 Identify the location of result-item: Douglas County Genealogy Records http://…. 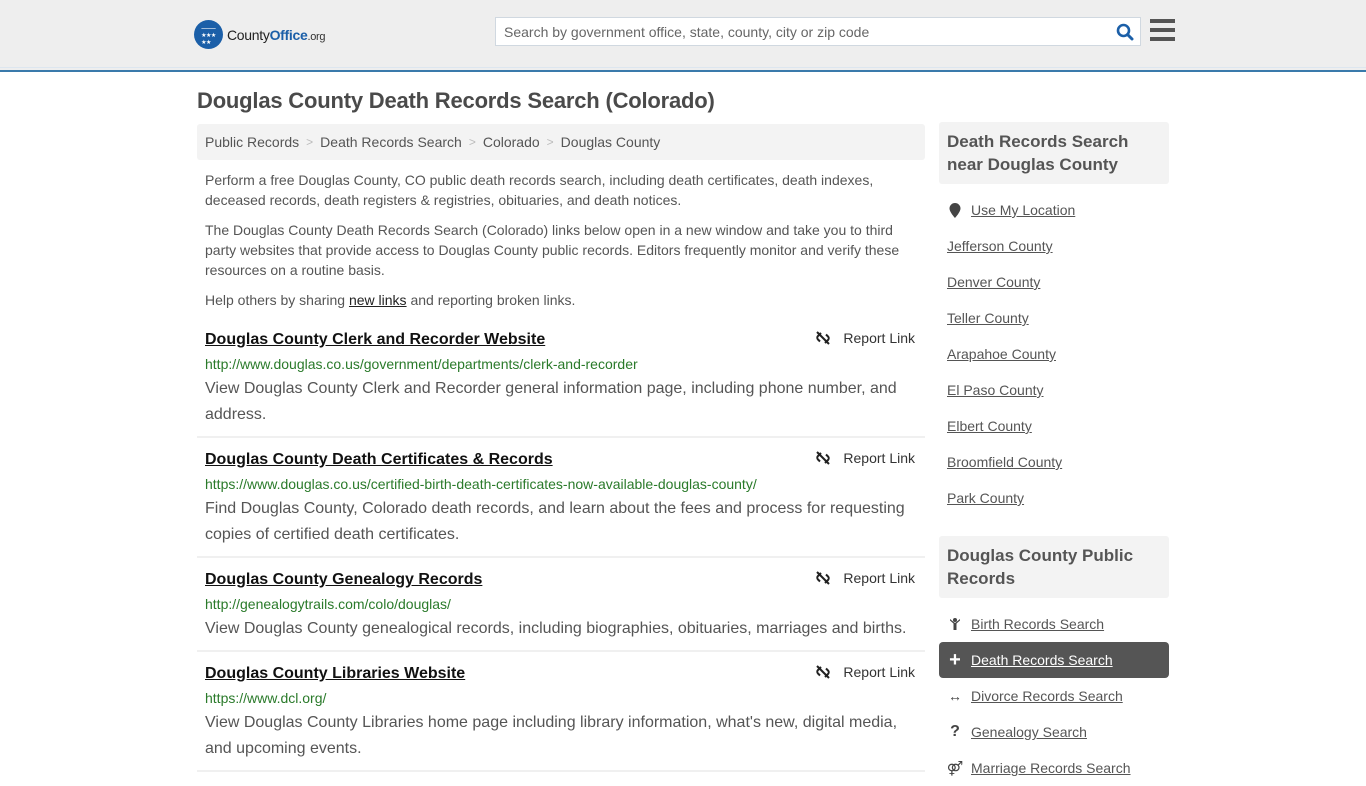
(561, 605).